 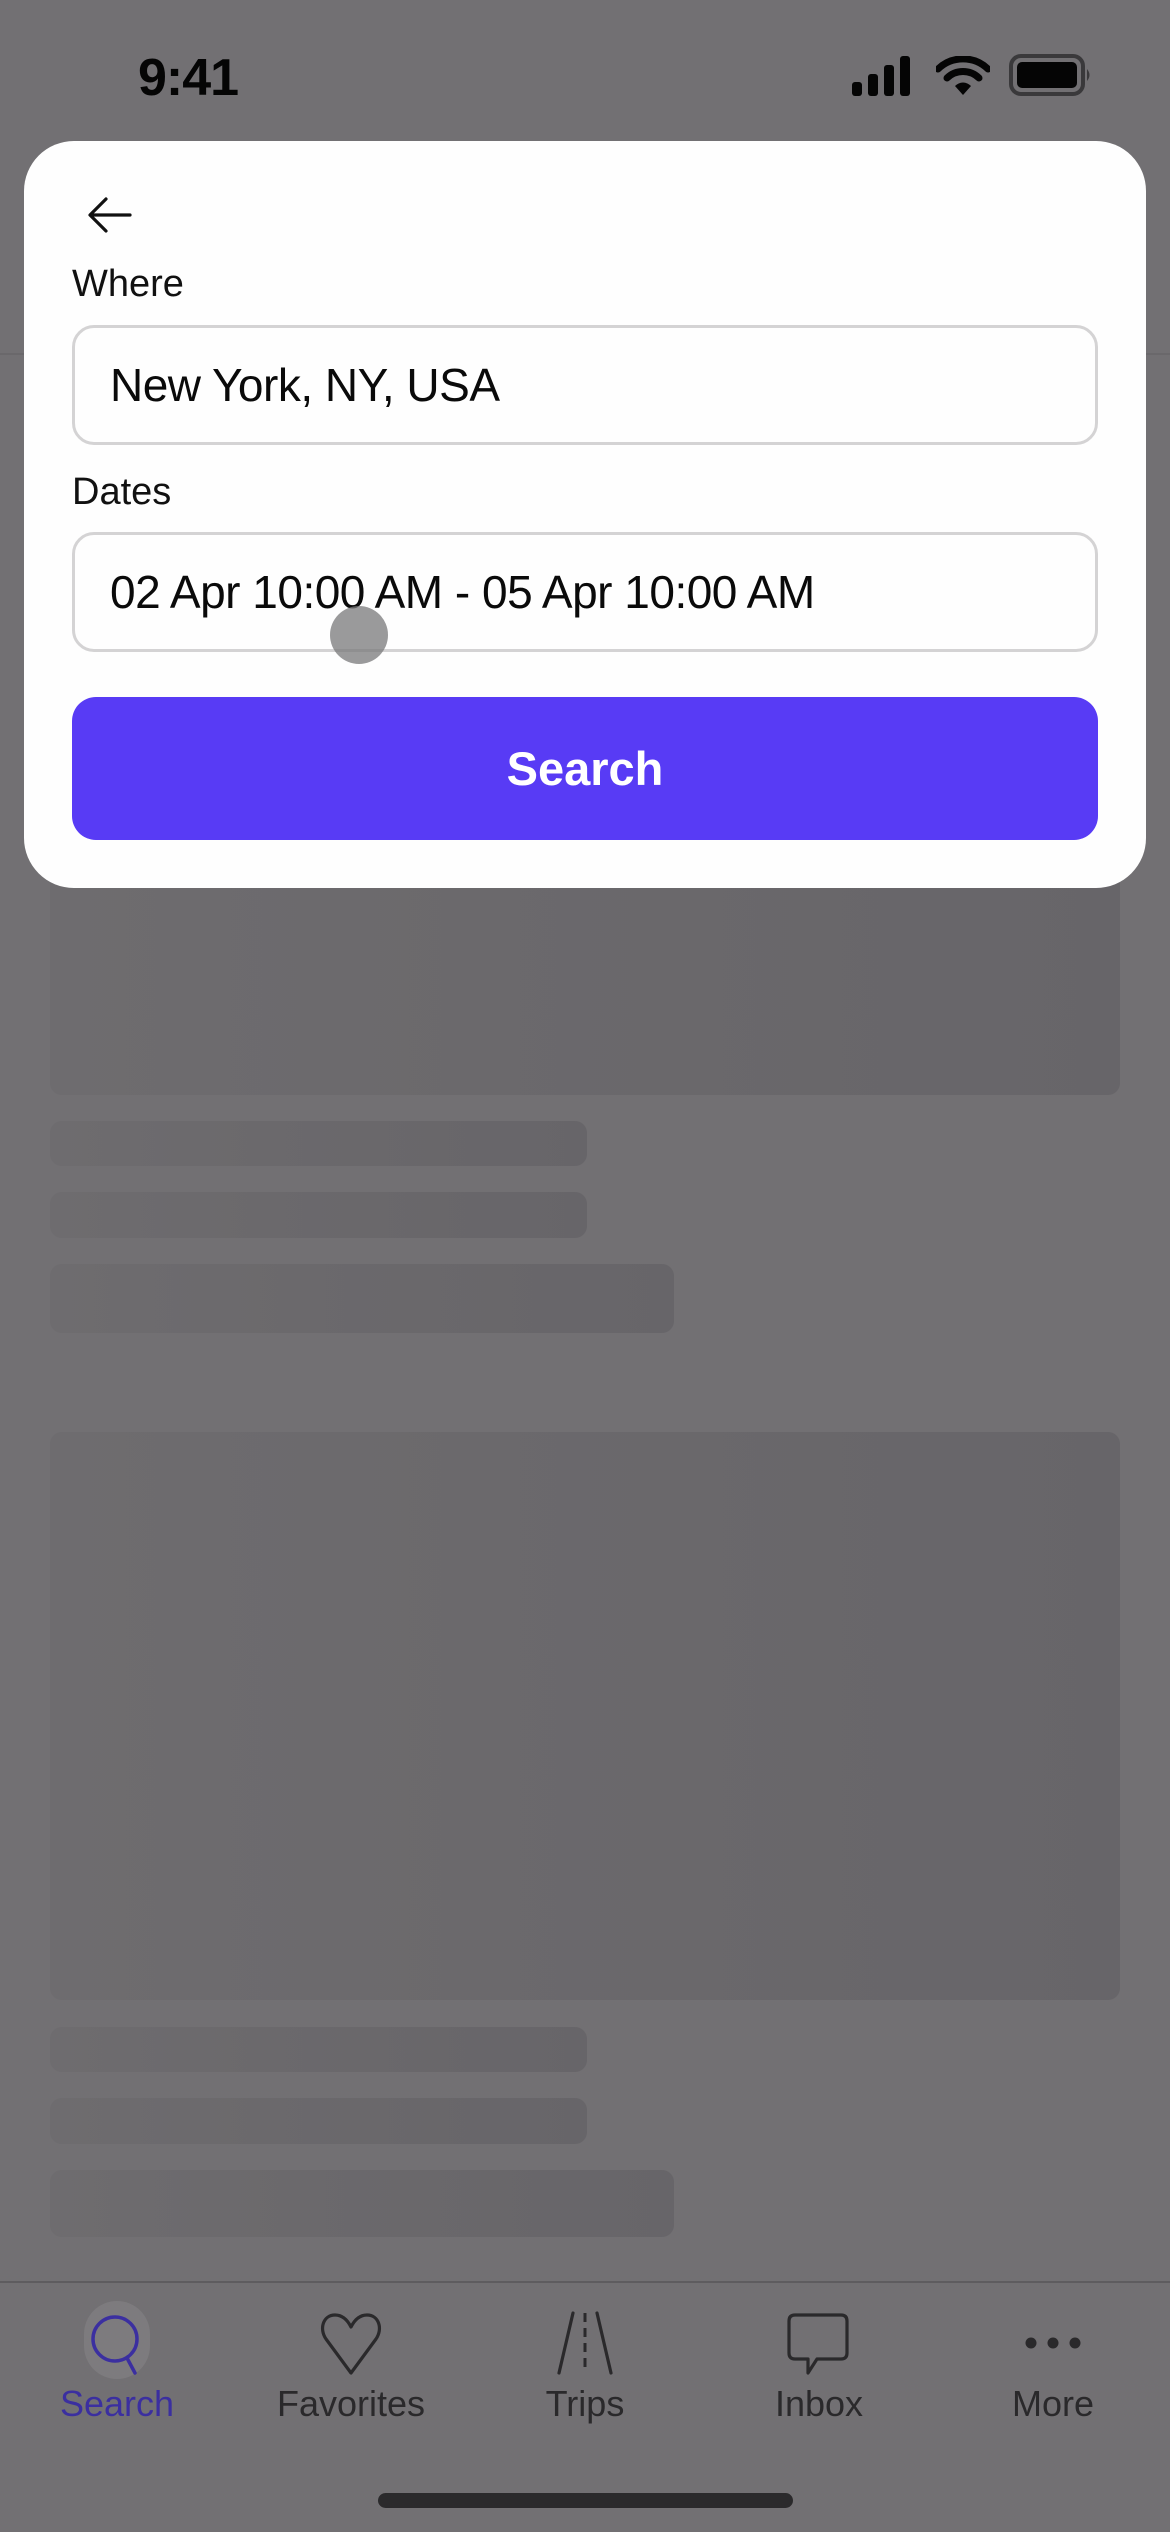 I want to click on status-time: 9:41, so click(x=188, y=78).